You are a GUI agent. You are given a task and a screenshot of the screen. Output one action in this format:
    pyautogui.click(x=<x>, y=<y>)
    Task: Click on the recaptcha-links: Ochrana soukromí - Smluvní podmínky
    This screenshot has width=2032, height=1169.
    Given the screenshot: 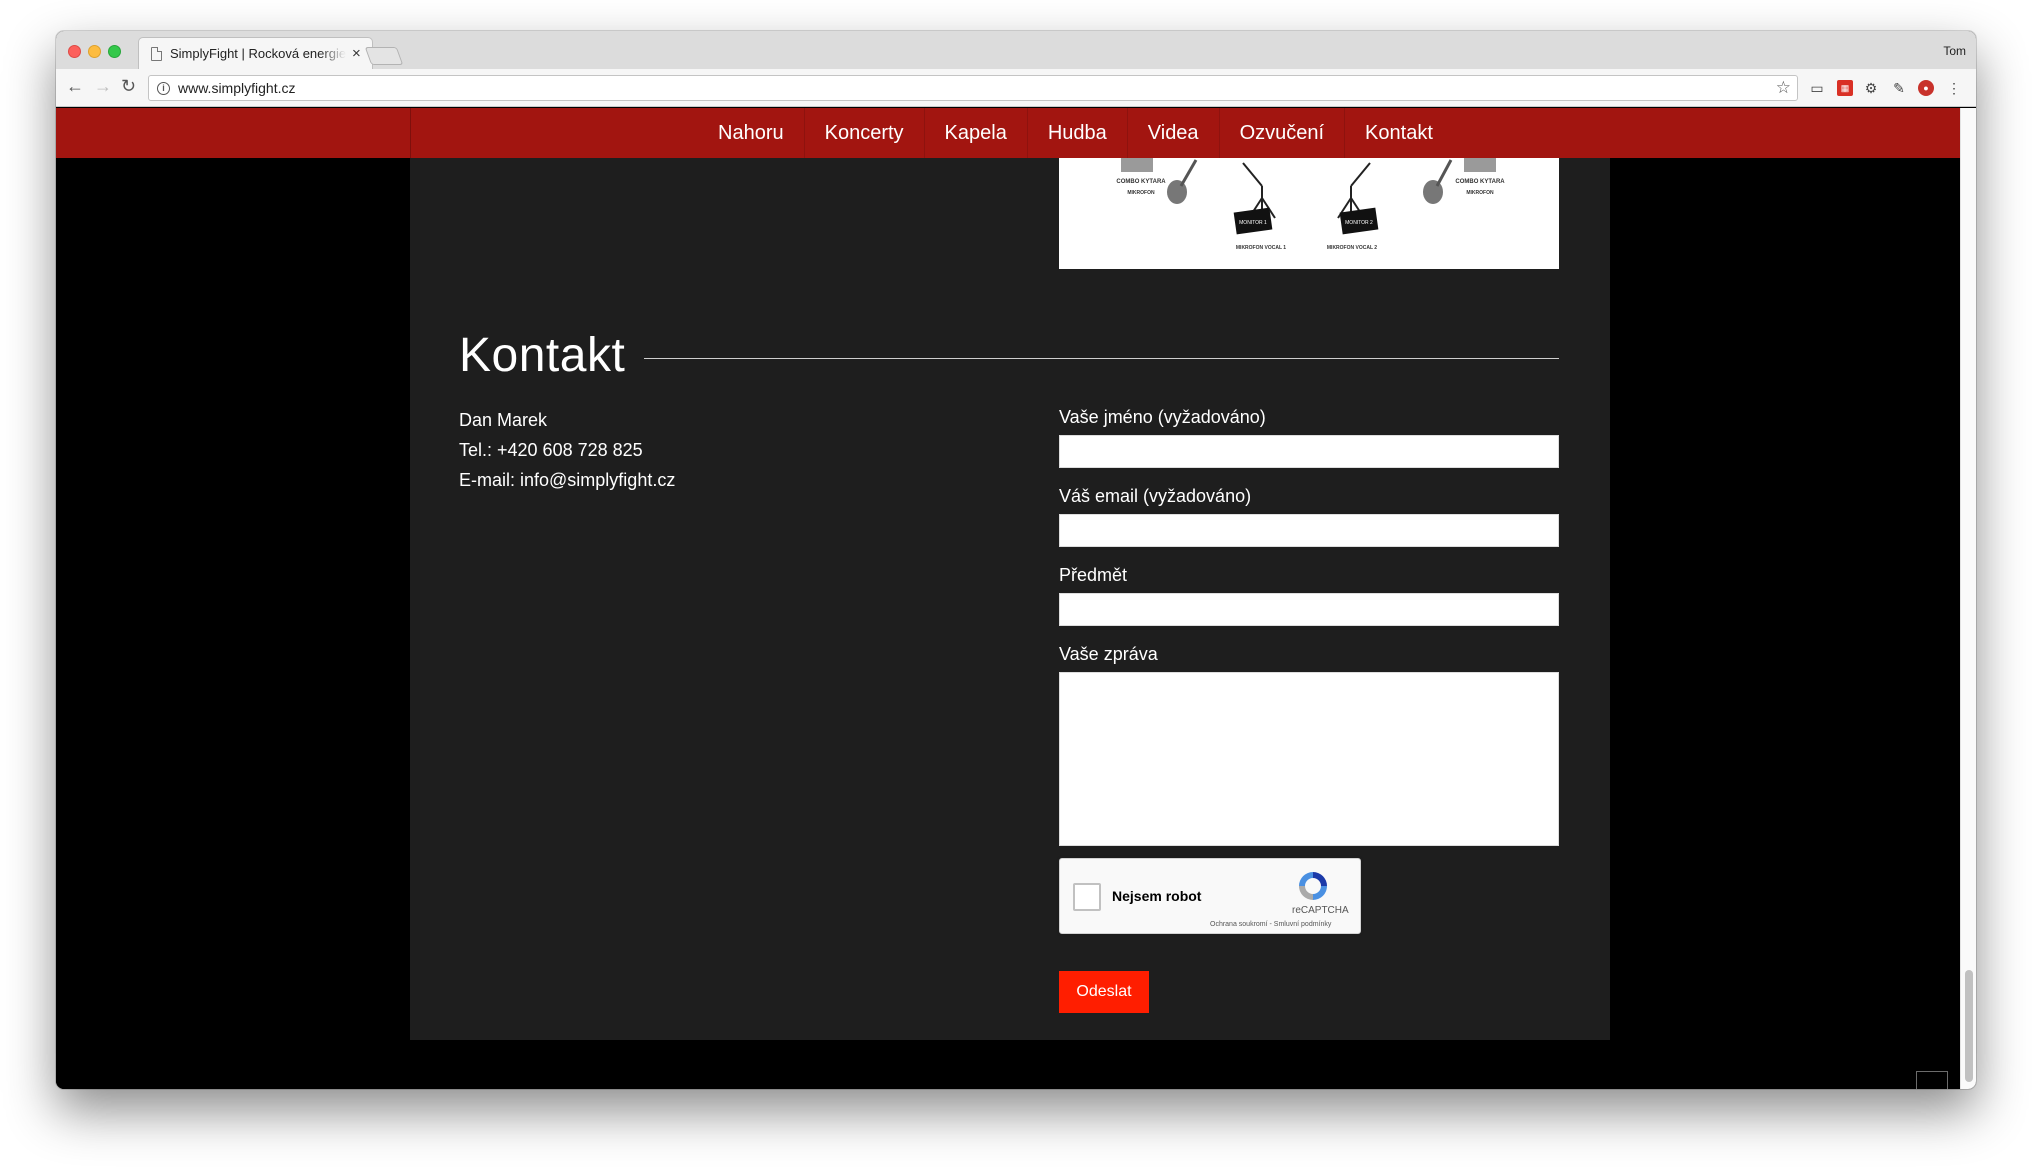 What is the action you would take?
    pyautogui.click(x=1270, y=924)
    